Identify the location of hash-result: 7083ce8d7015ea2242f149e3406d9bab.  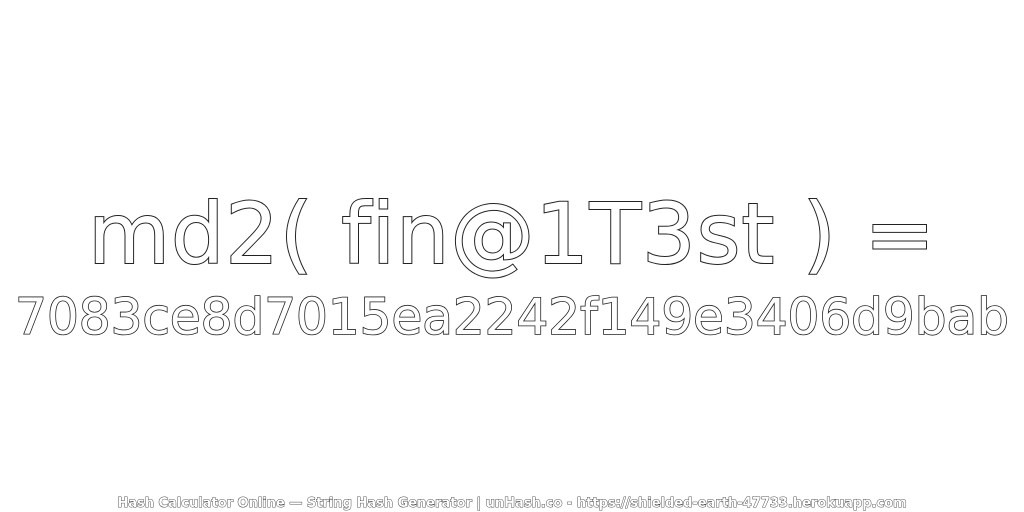
(511, 317).